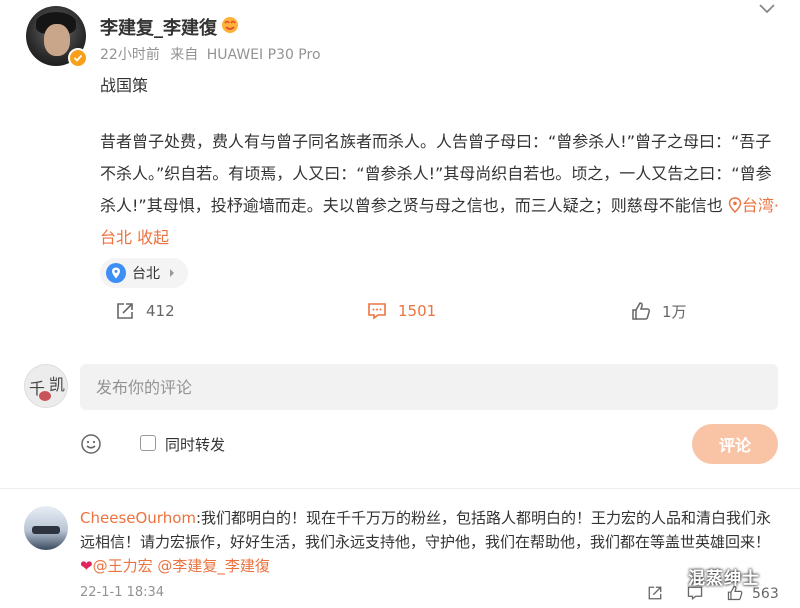 Image resolution: width=800 pixels, height=608 pixels. Describe the element at coordinates (46, 386) in the screenshot. I see `my-avatar: 千 凯` at that location.